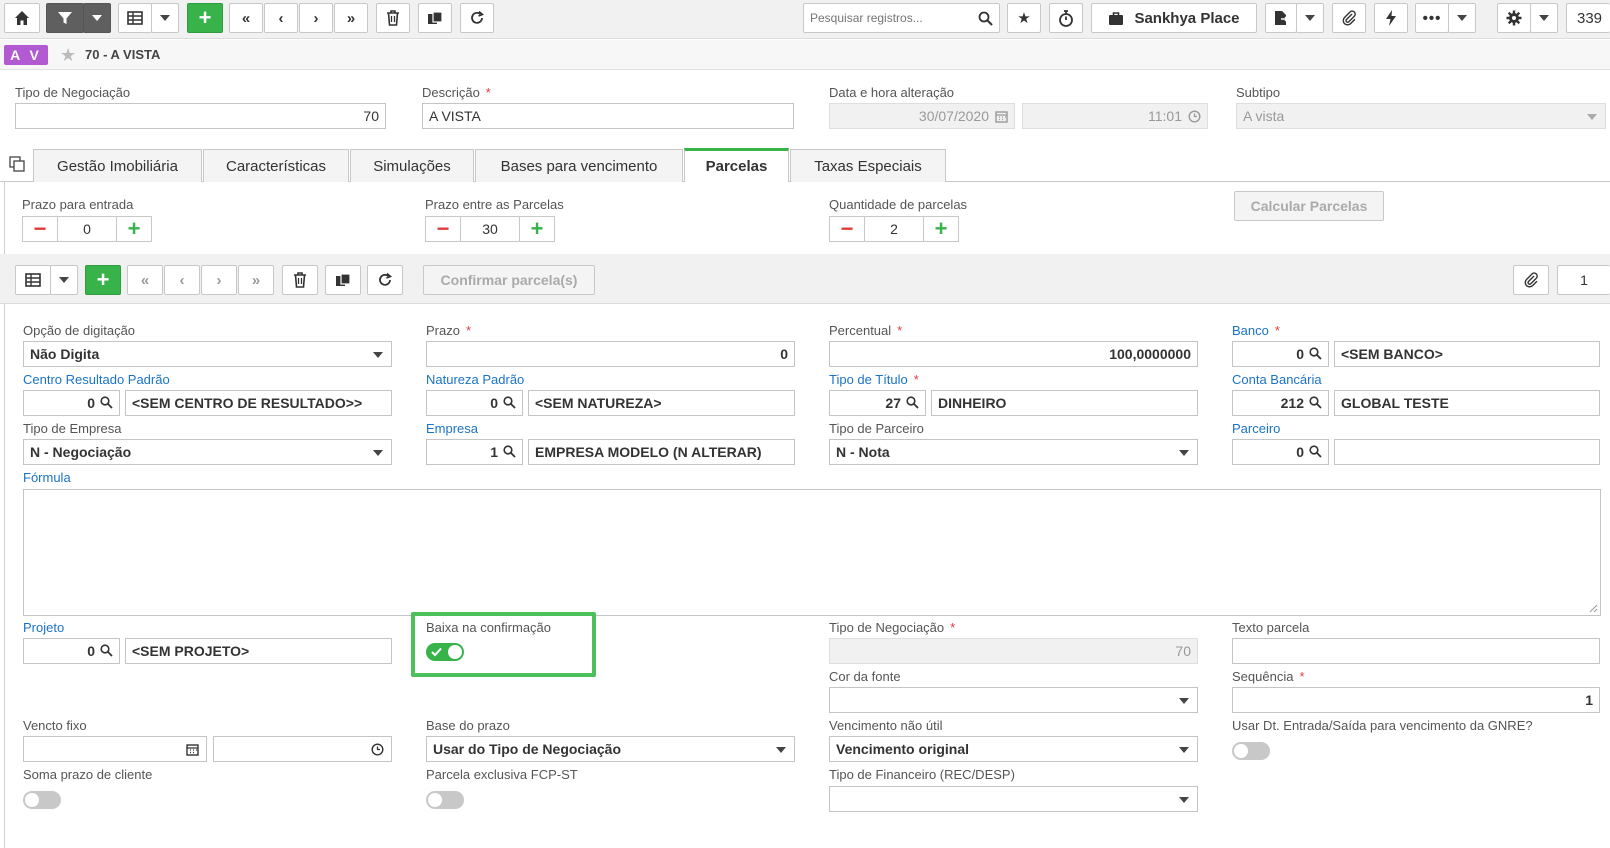  I want to click on duplicate-button, so click(435, 18).